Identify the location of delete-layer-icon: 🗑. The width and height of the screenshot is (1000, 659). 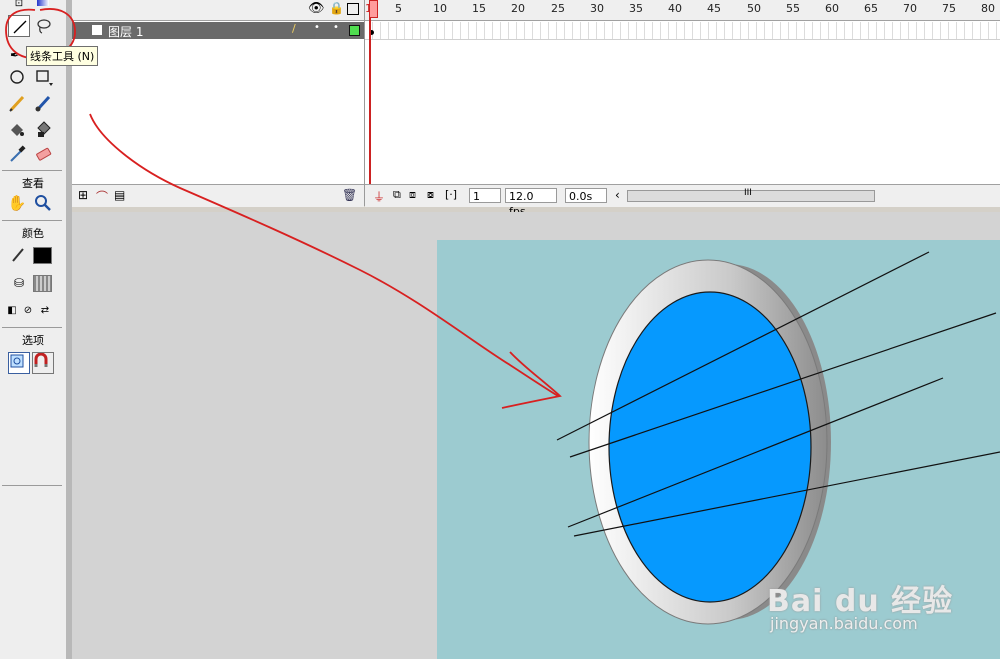
(349, 195).